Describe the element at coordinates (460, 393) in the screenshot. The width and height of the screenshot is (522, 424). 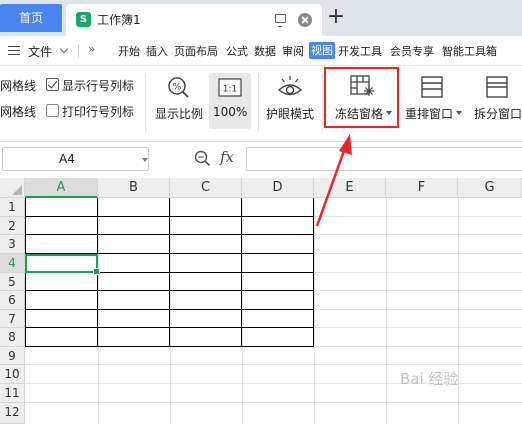
I see `watermark-logo: Bai 经验` at that location.